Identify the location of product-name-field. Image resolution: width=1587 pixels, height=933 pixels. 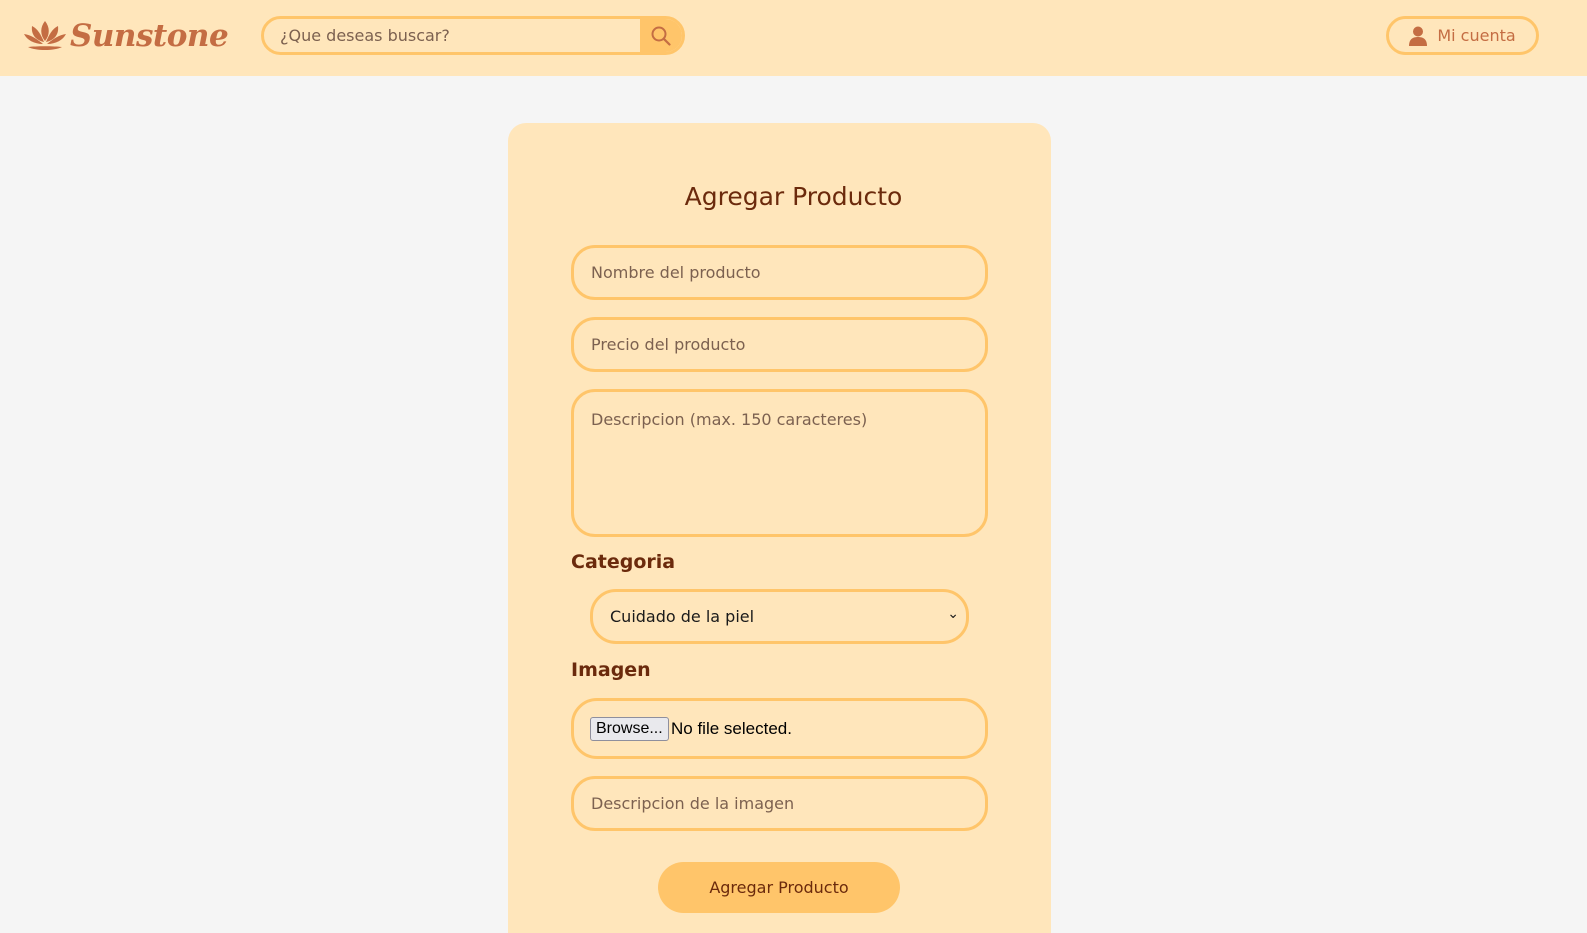
(779, 272).